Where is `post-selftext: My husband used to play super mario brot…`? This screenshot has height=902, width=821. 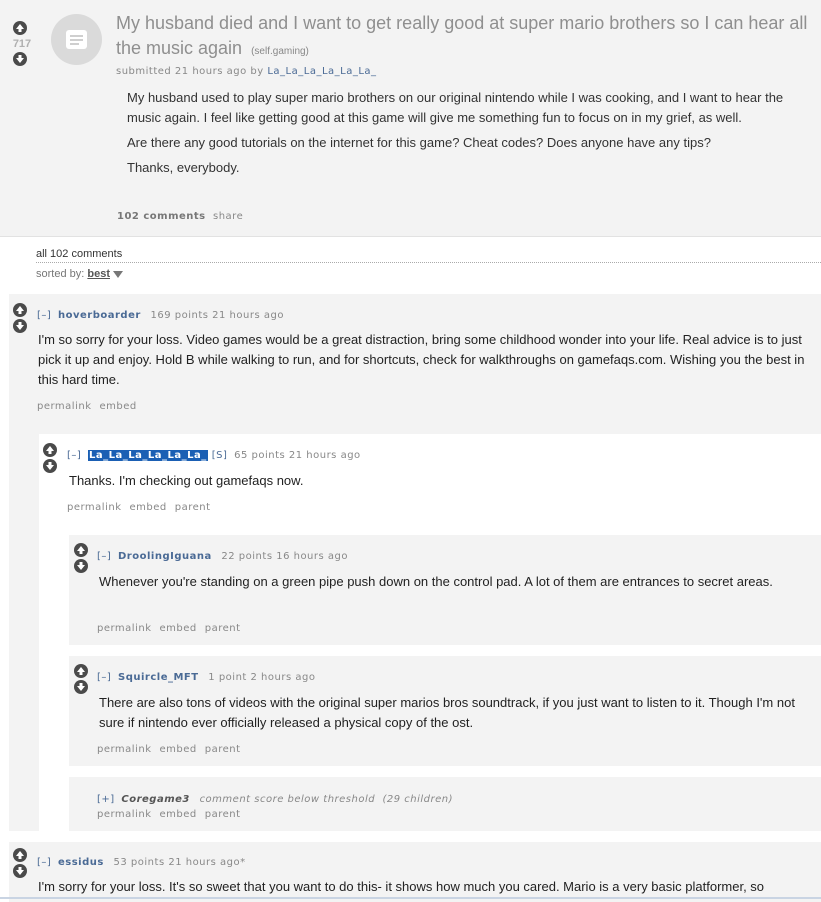
post-selftext: My husband used to play super mario brot… is located at coordinates (472, 135).